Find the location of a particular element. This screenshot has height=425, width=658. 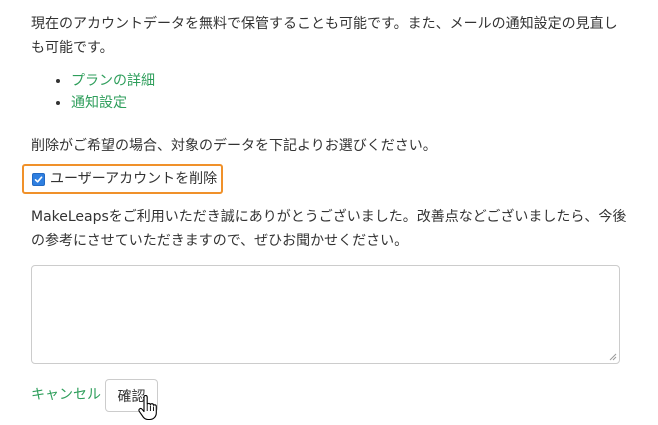

delete-user-account-checkbox is located at coordinates (38, 179).